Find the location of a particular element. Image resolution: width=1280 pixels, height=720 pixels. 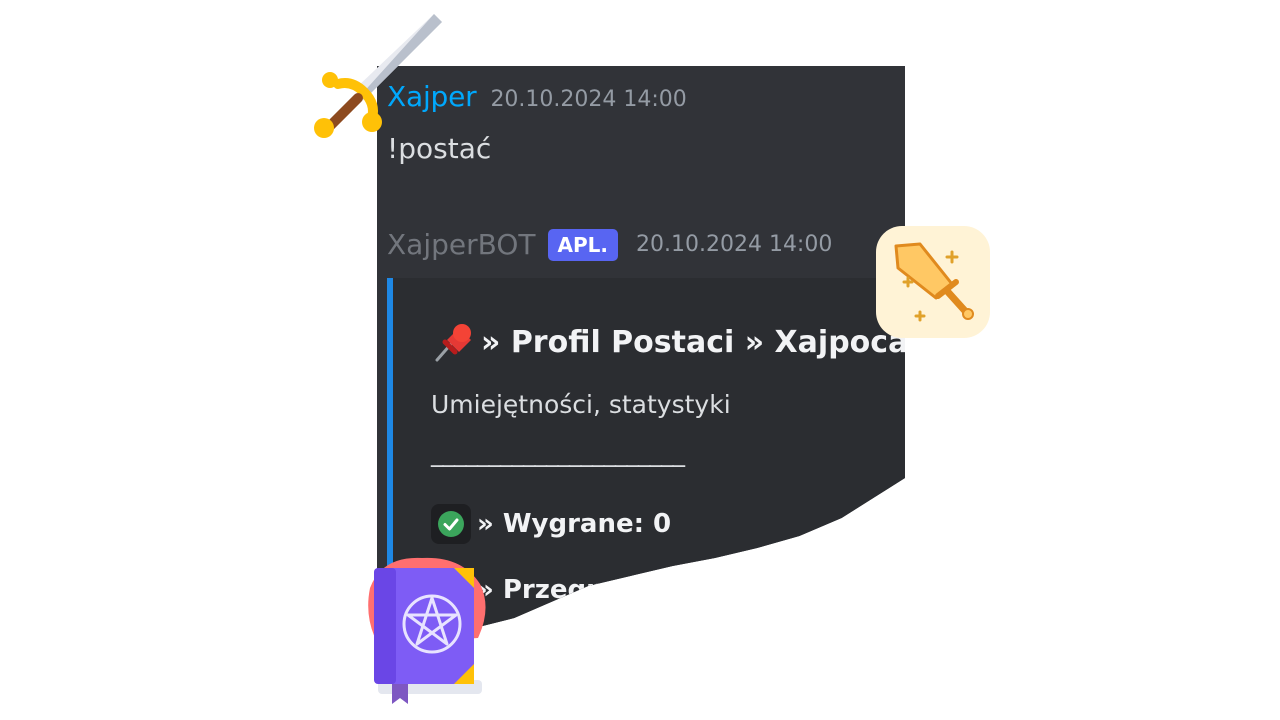

app-badge: APL. is located at coordinates (582, 244).